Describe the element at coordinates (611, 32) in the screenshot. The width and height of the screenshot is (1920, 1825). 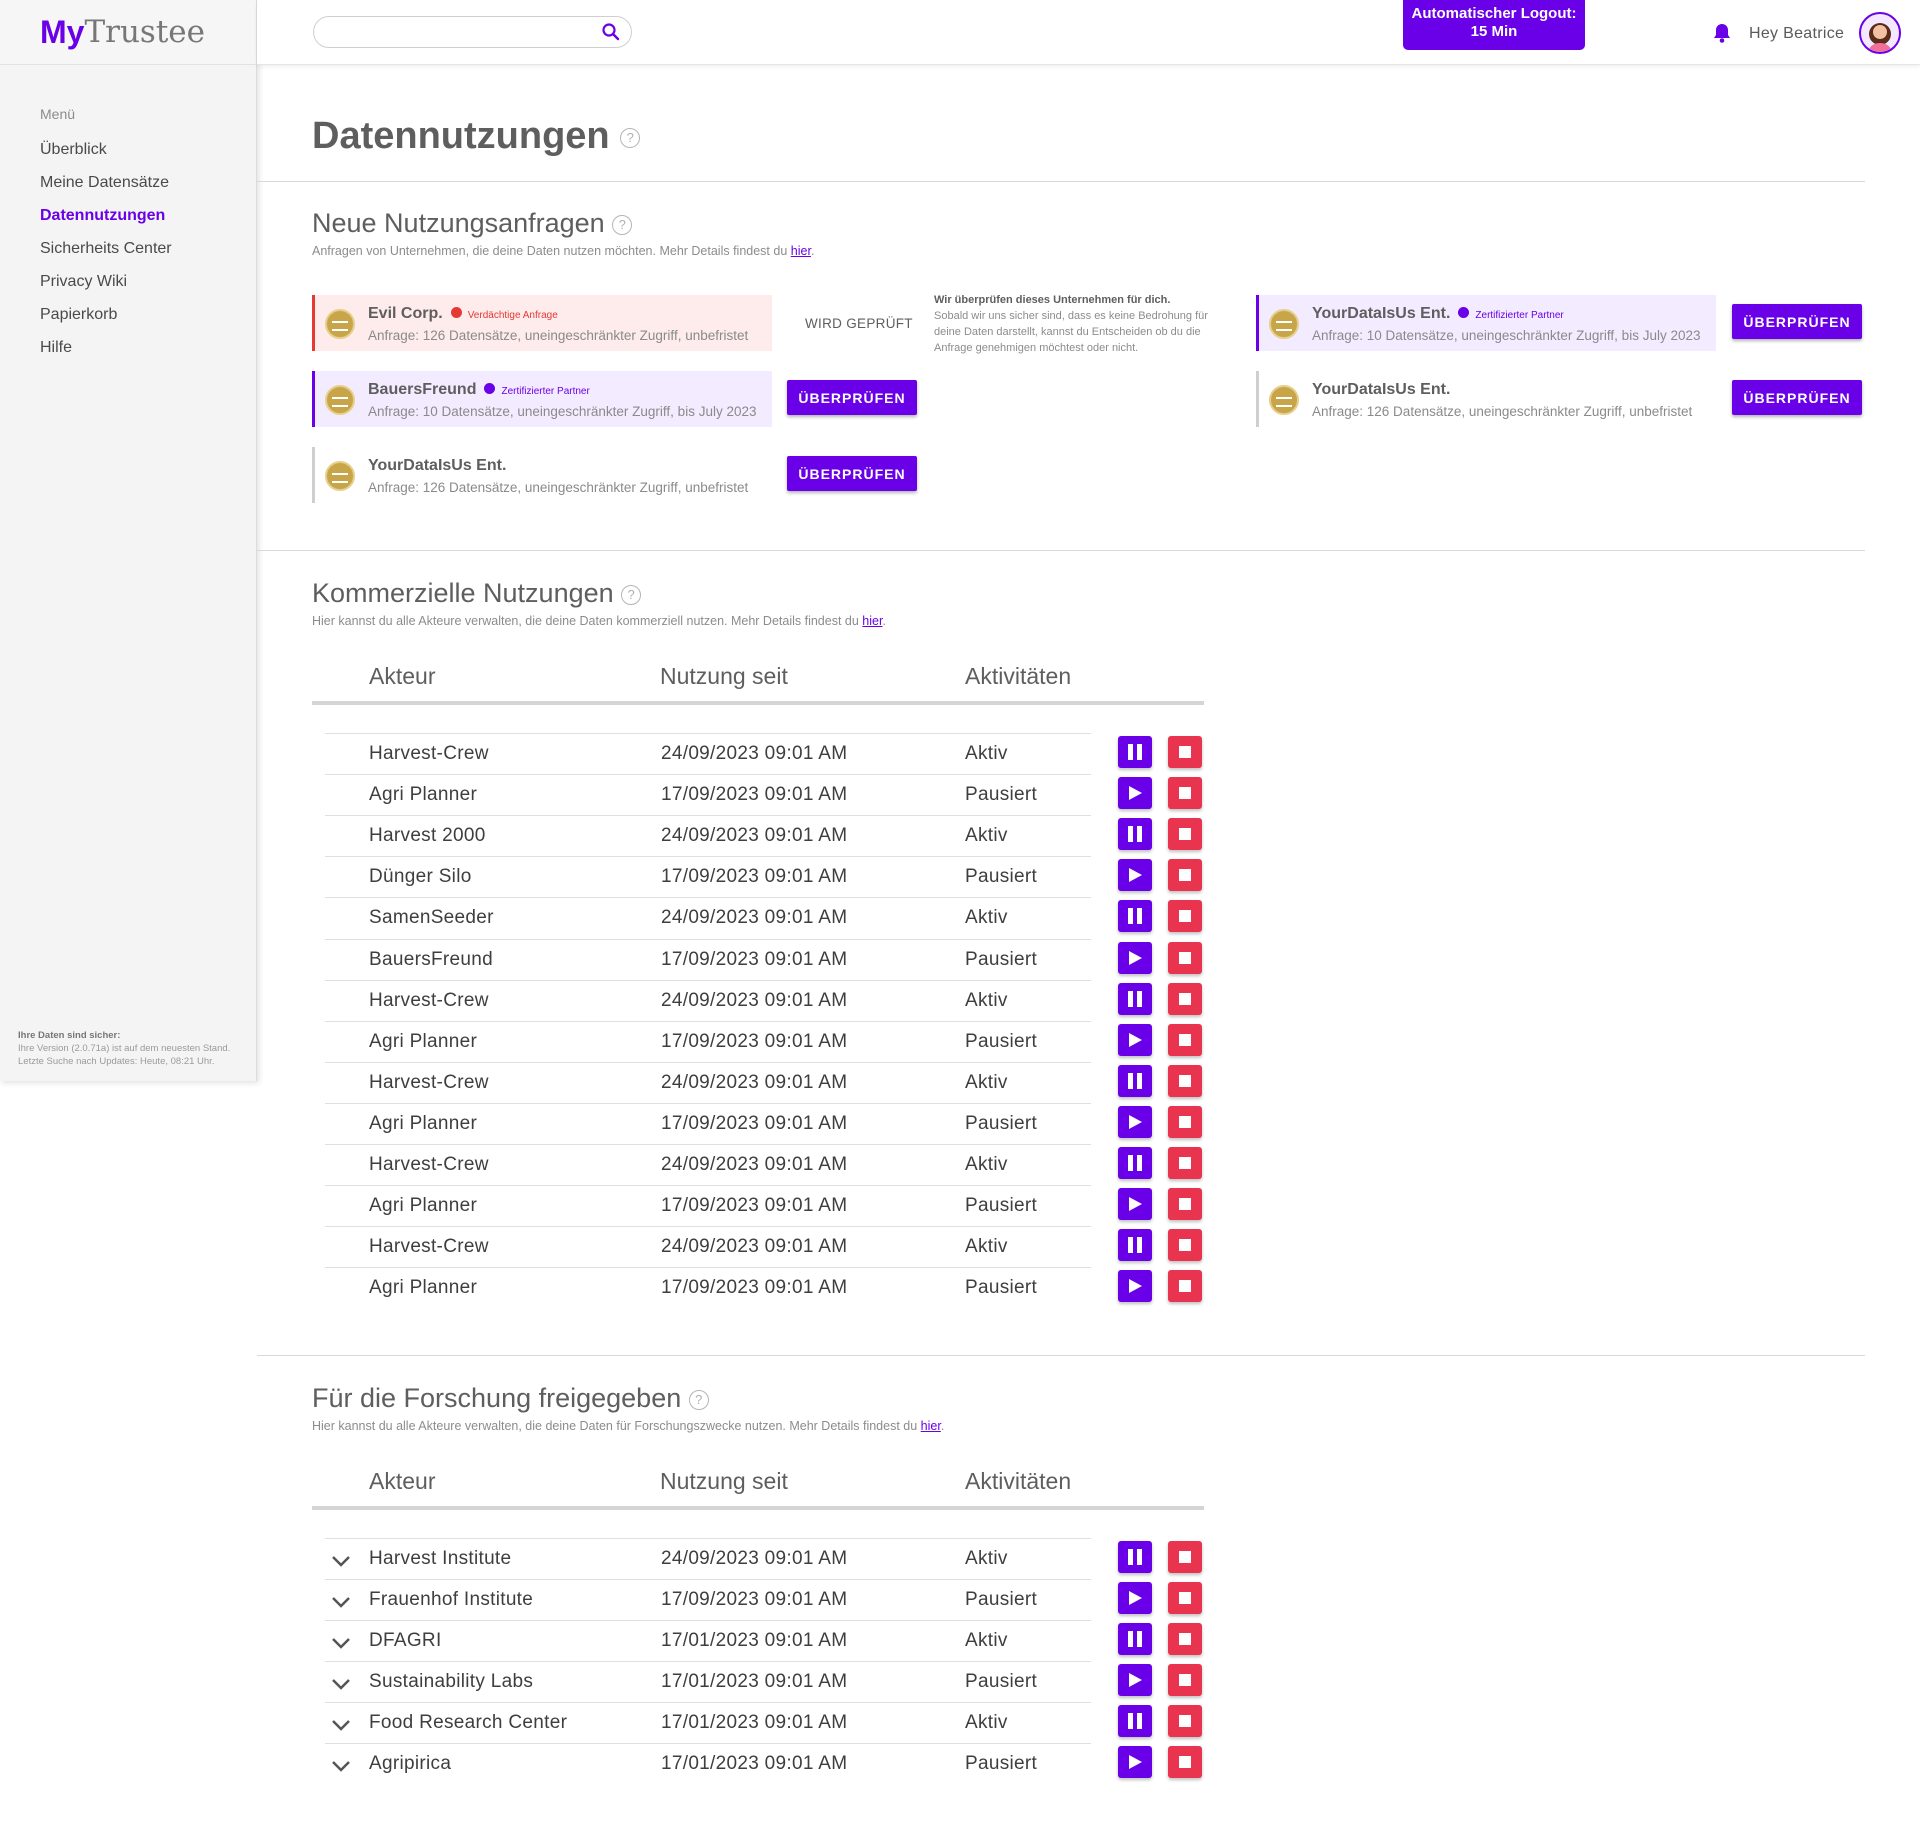
I see `search-icon` at that location.